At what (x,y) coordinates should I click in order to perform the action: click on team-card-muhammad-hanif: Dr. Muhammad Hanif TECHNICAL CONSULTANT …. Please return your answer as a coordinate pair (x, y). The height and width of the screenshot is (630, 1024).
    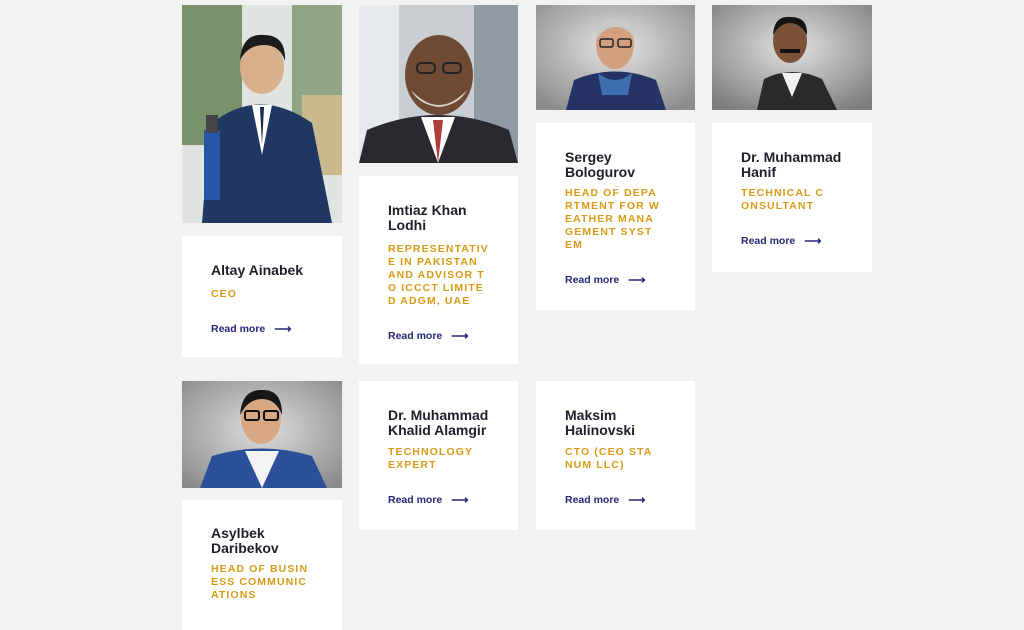
    Looking at the image, I should click on (792, 197).